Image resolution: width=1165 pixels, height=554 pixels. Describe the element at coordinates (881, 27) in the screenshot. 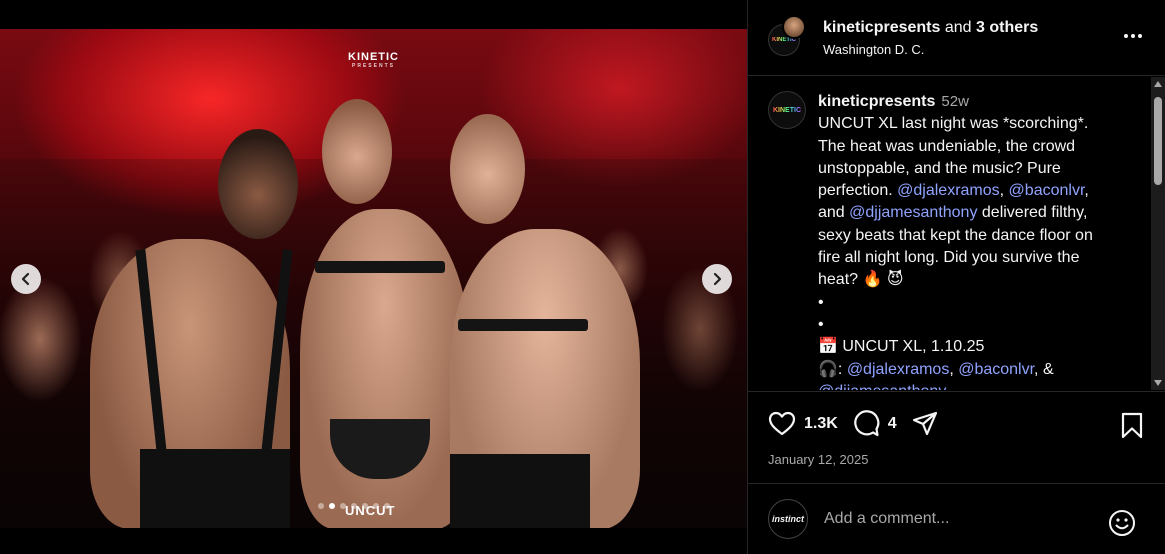

I see `header-username-link: kineticpresents` at that location.